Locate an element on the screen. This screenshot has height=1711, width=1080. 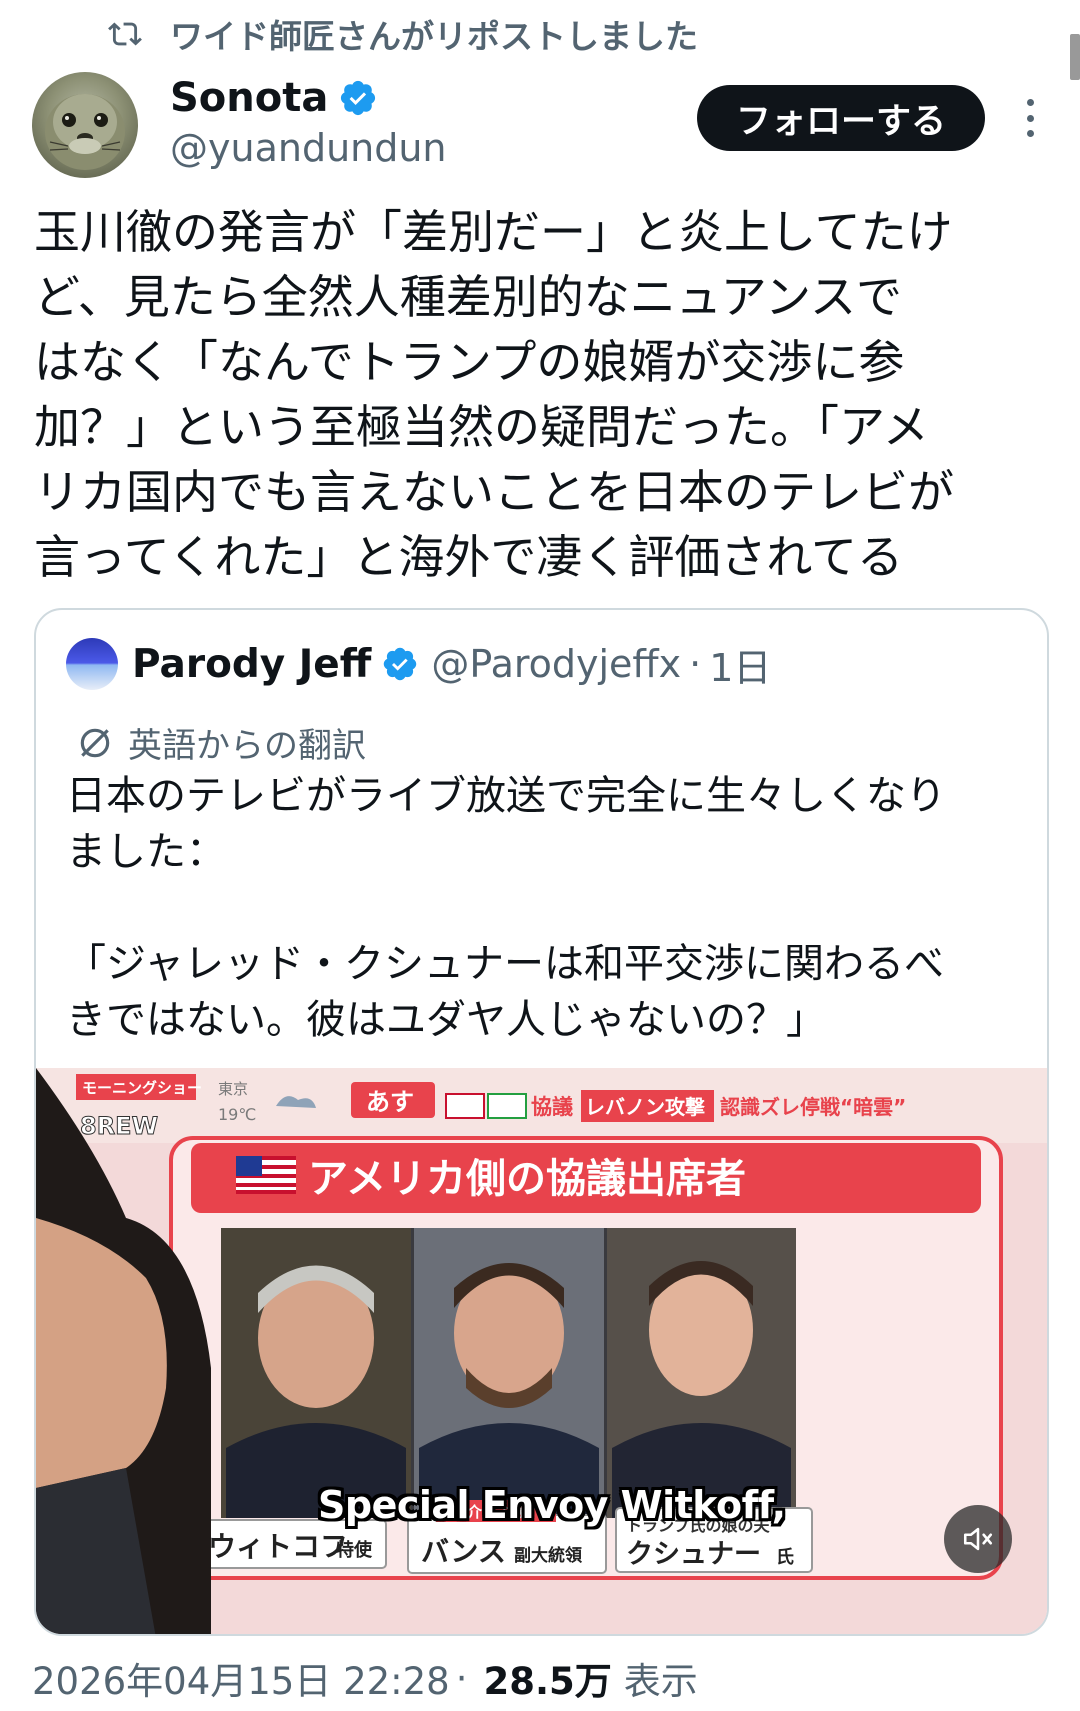
caption-suffix-1: 特使 is located at coordinates (354, 1550).